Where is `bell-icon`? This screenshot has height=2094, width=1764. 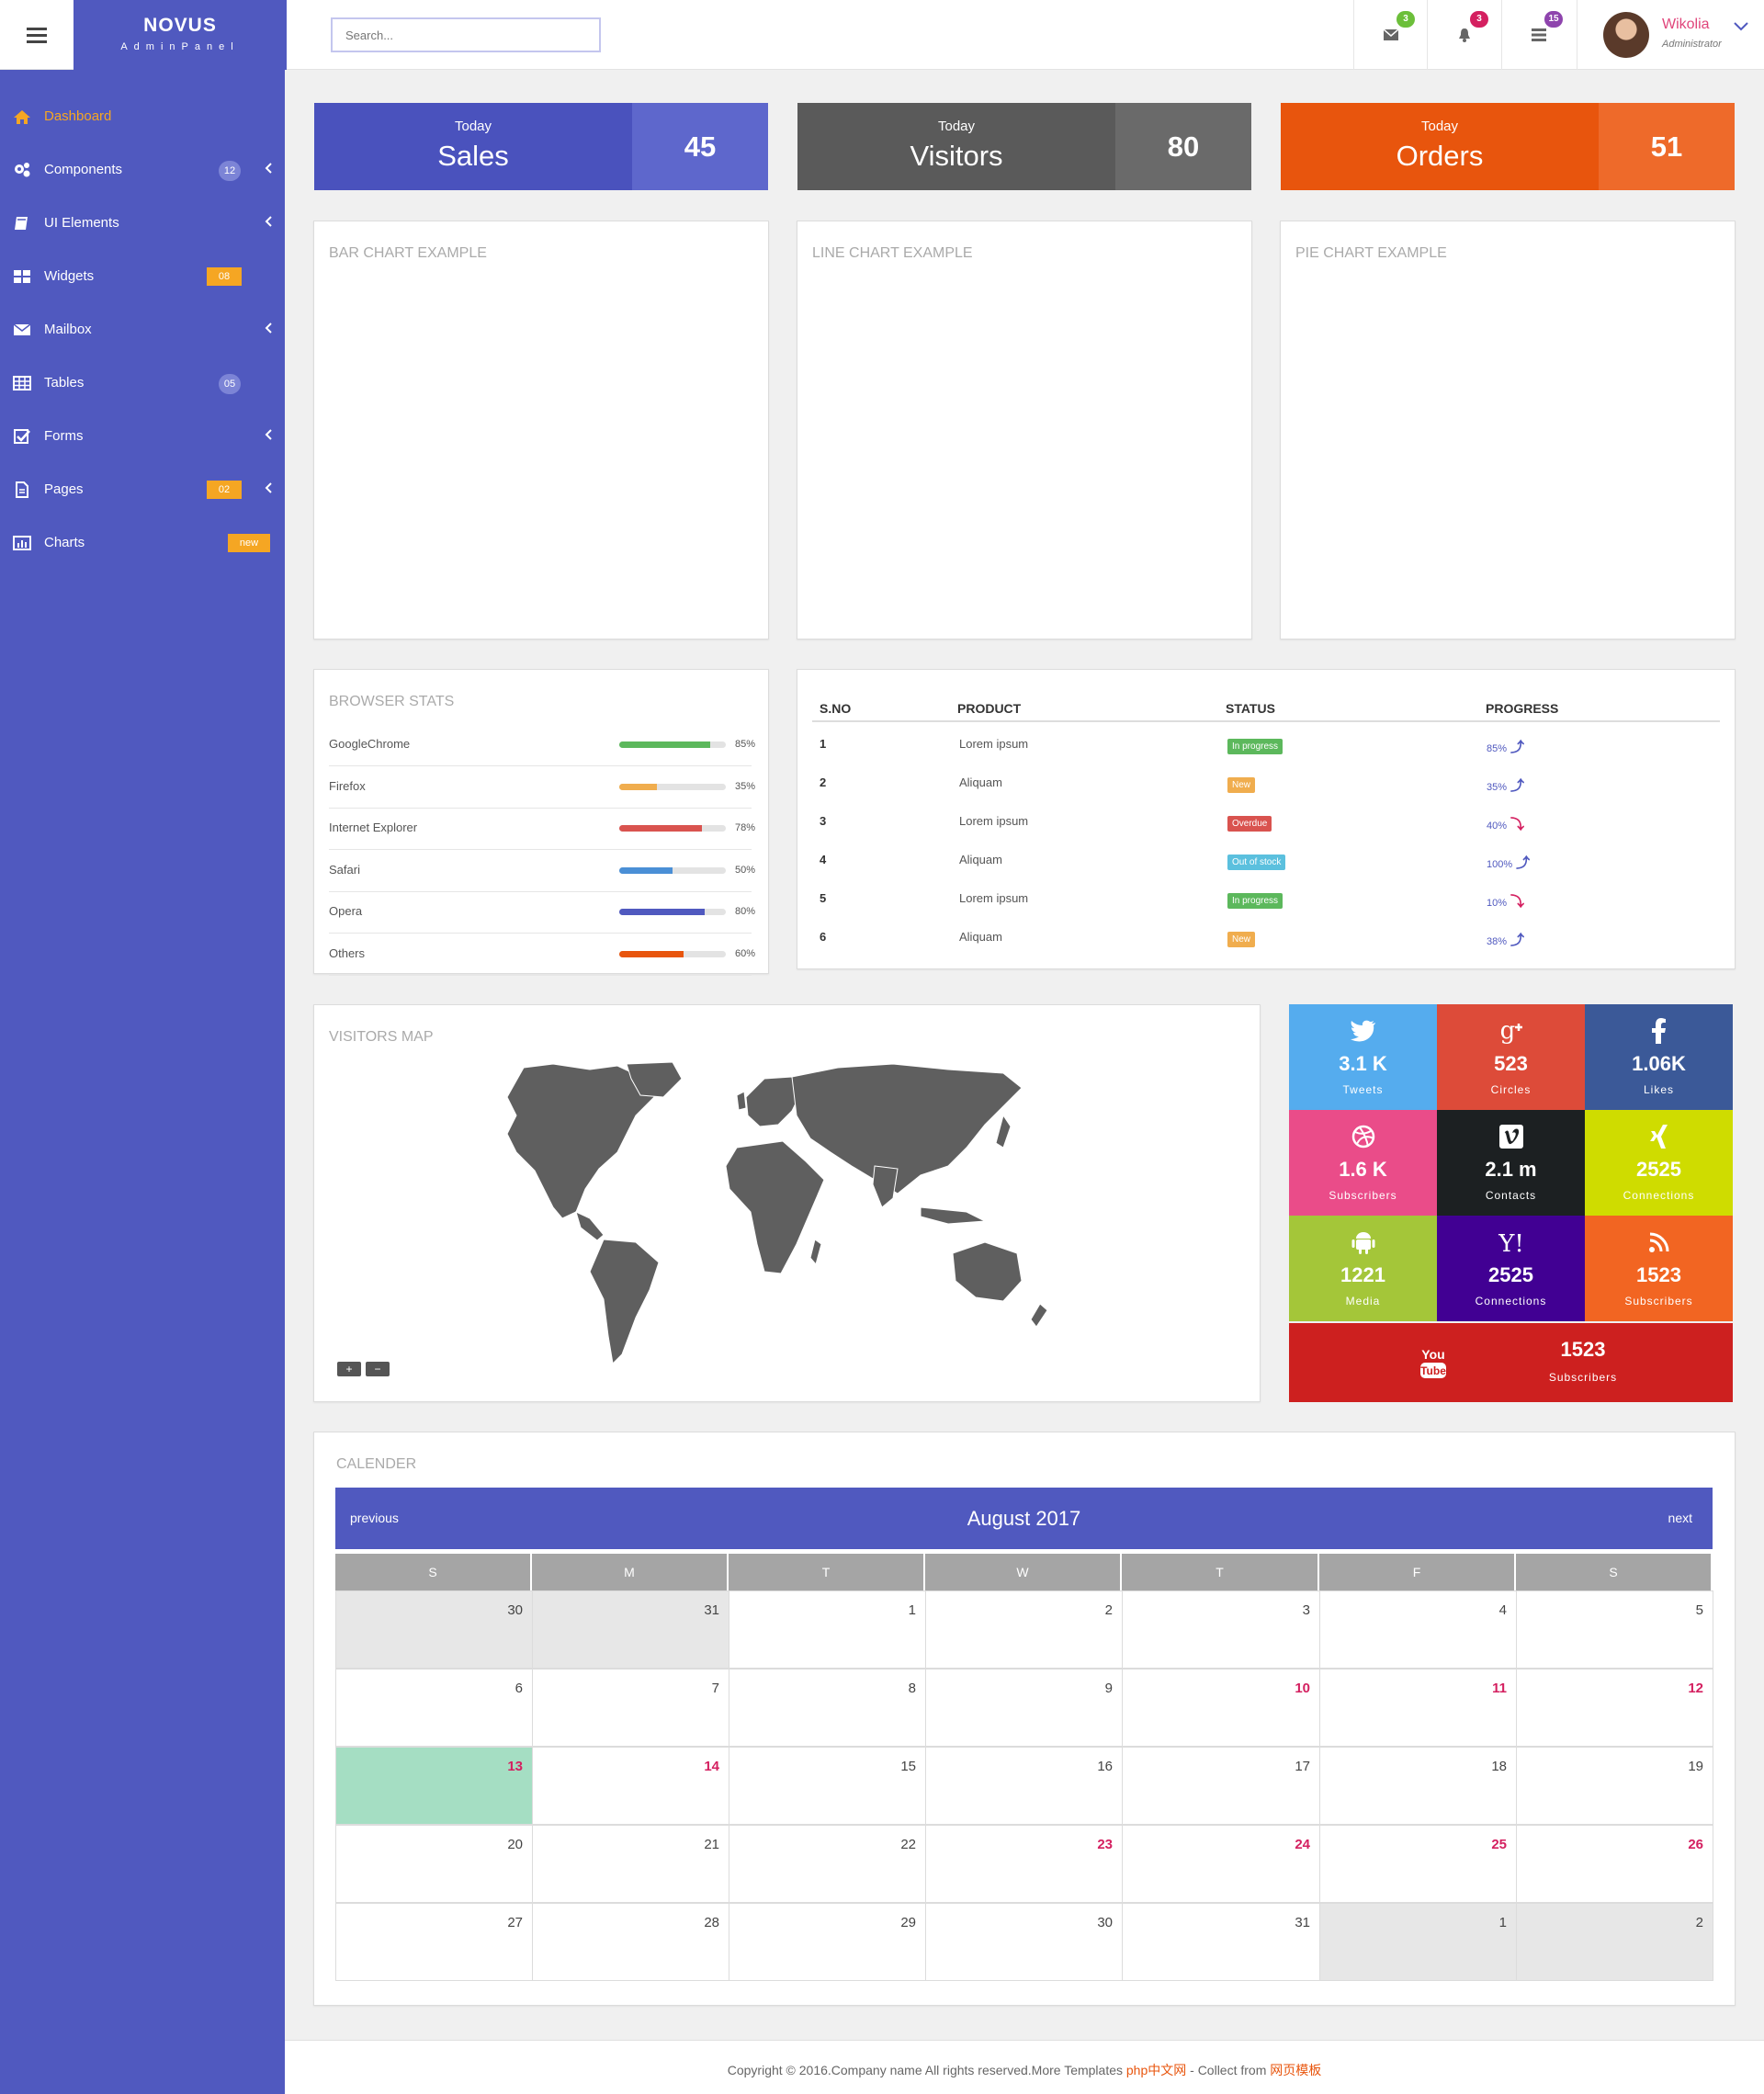 bell-icon is located at coordinates (1464, 35).